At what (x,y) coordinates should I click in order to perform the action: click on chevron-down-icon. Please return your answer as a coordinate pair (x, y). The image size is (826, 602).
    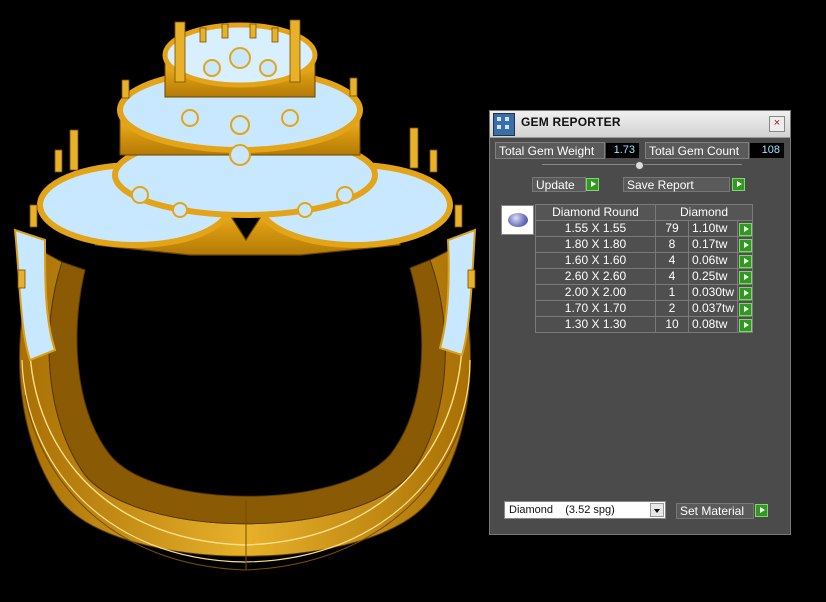
    Looking at the image, I should click on (657, 510).